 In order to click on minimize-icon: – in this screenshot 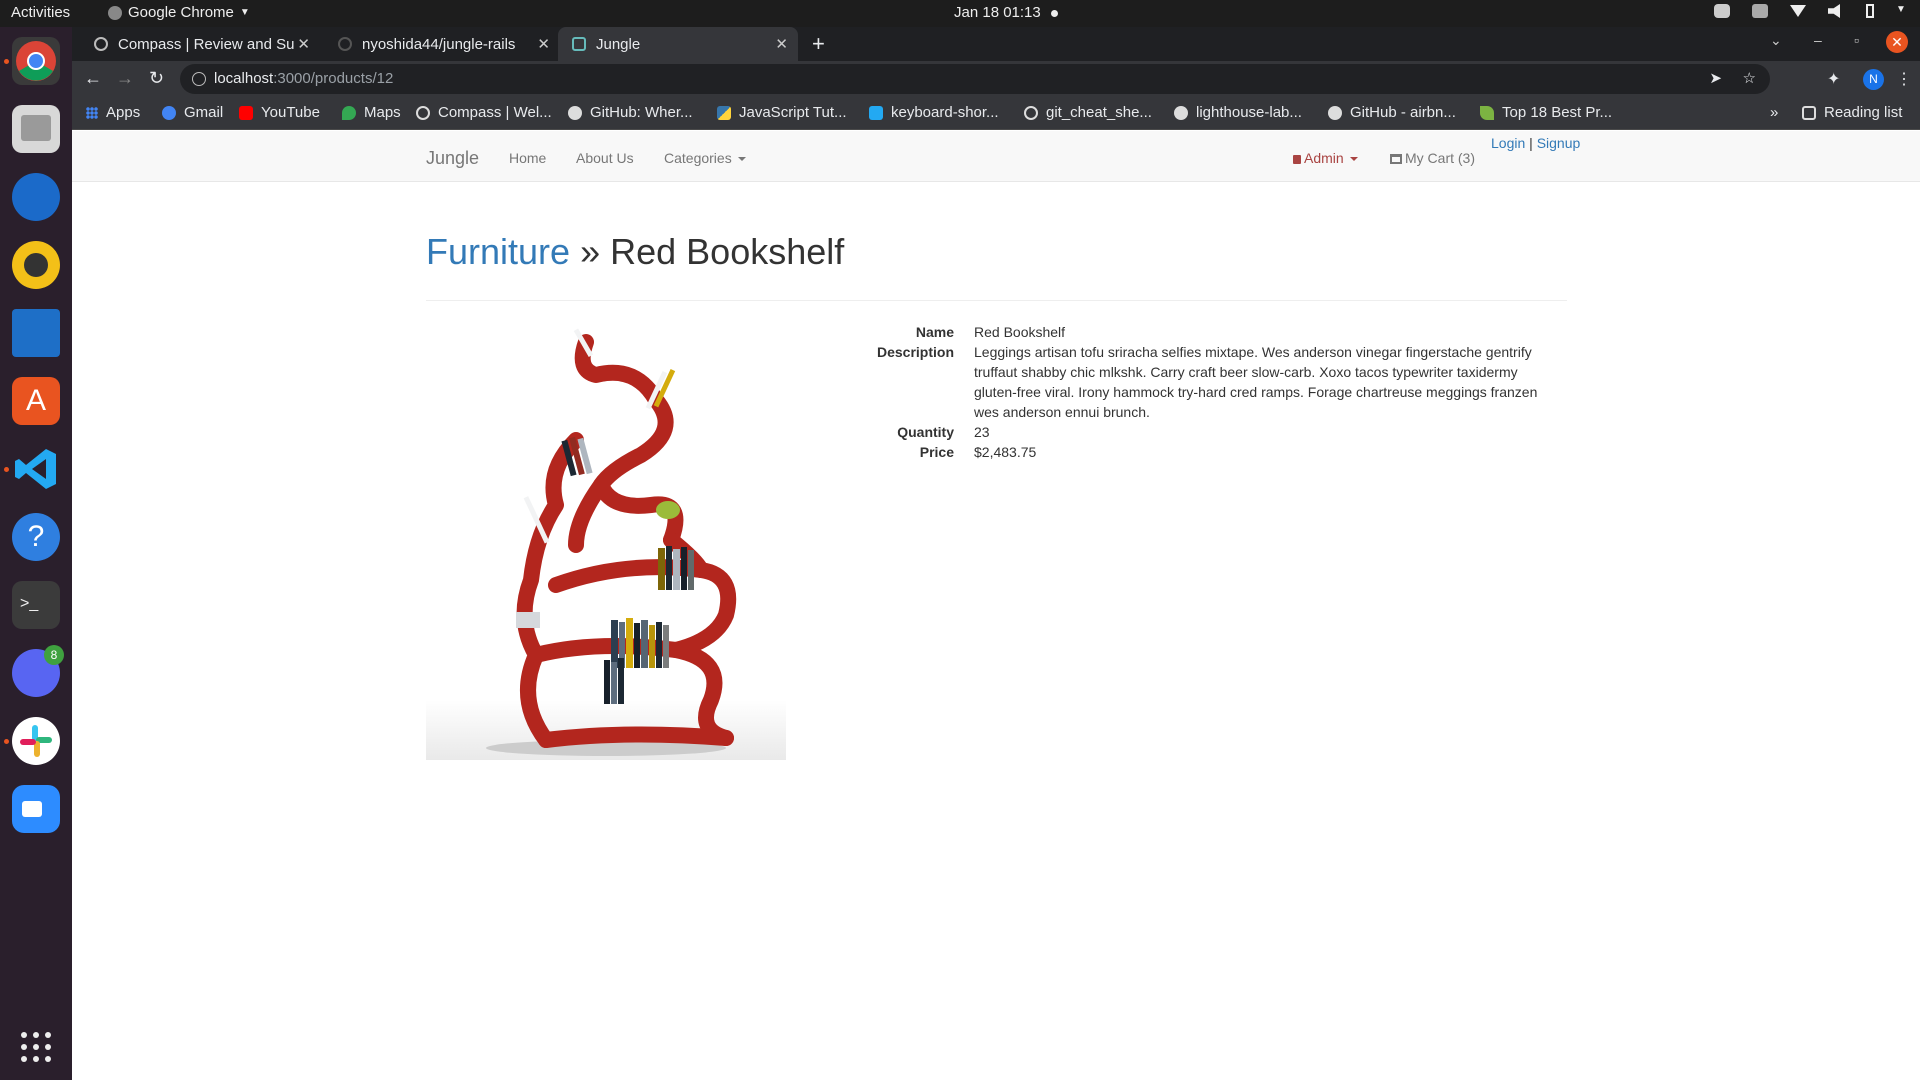, I will do `click(1818, 40)`.